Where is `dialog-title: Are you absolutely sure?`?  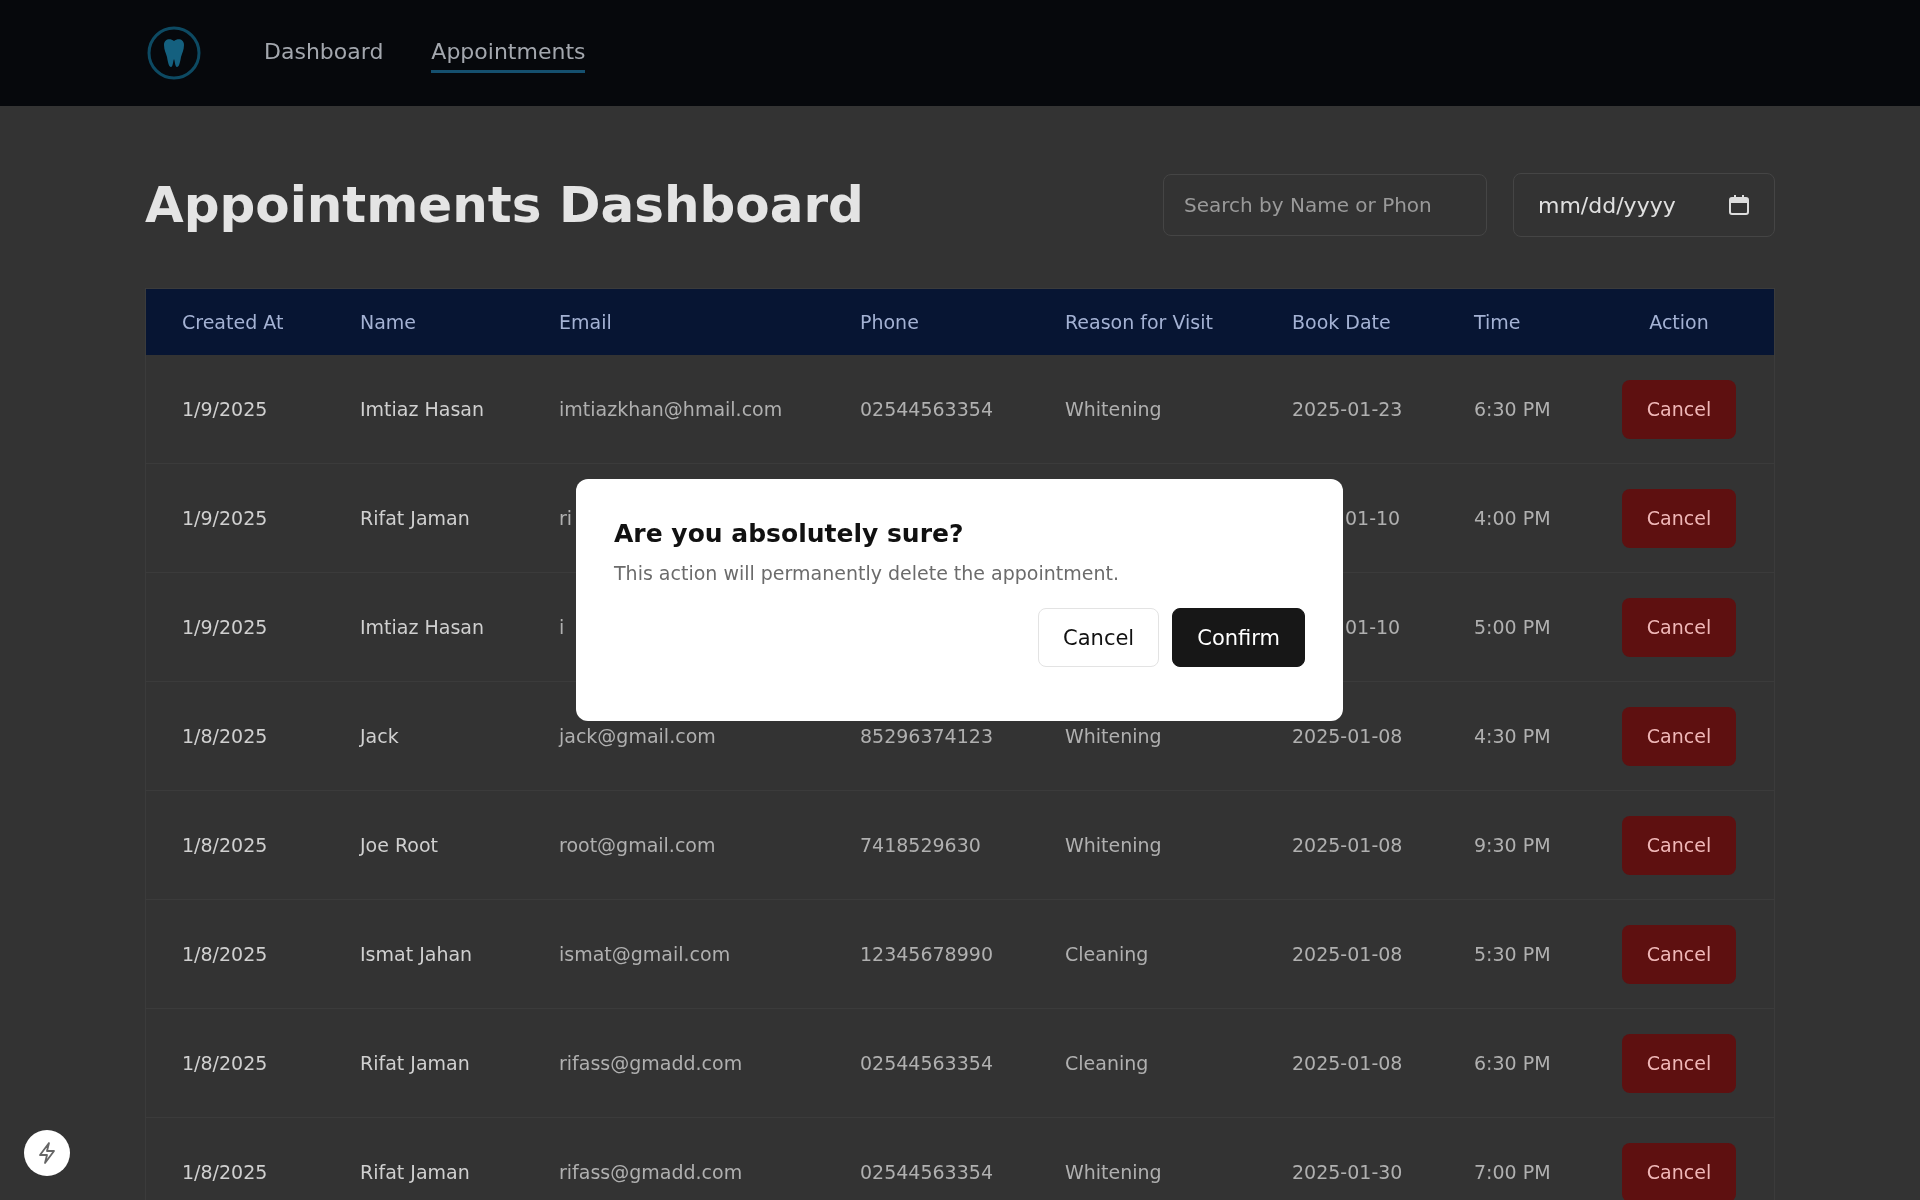
dialog-title: Are you absolutely sure? is located at coordinates (789, 533).